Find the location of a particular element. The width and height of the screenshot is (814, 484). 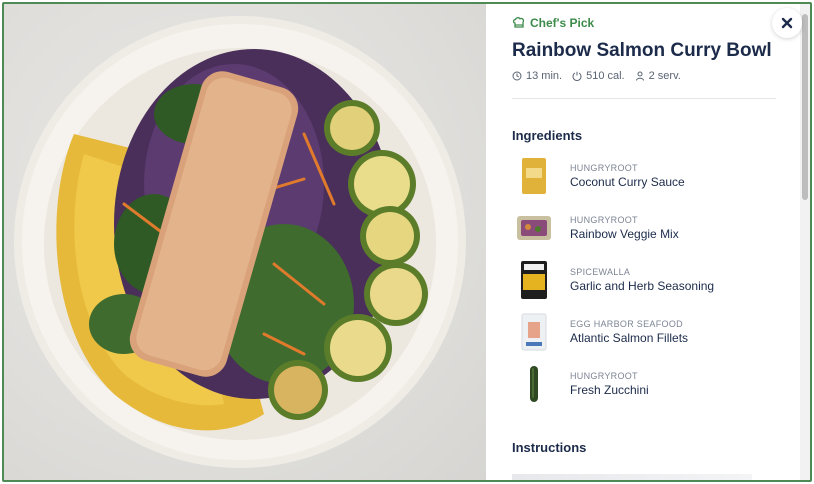

close-icon is located at coordinates (787, 23).